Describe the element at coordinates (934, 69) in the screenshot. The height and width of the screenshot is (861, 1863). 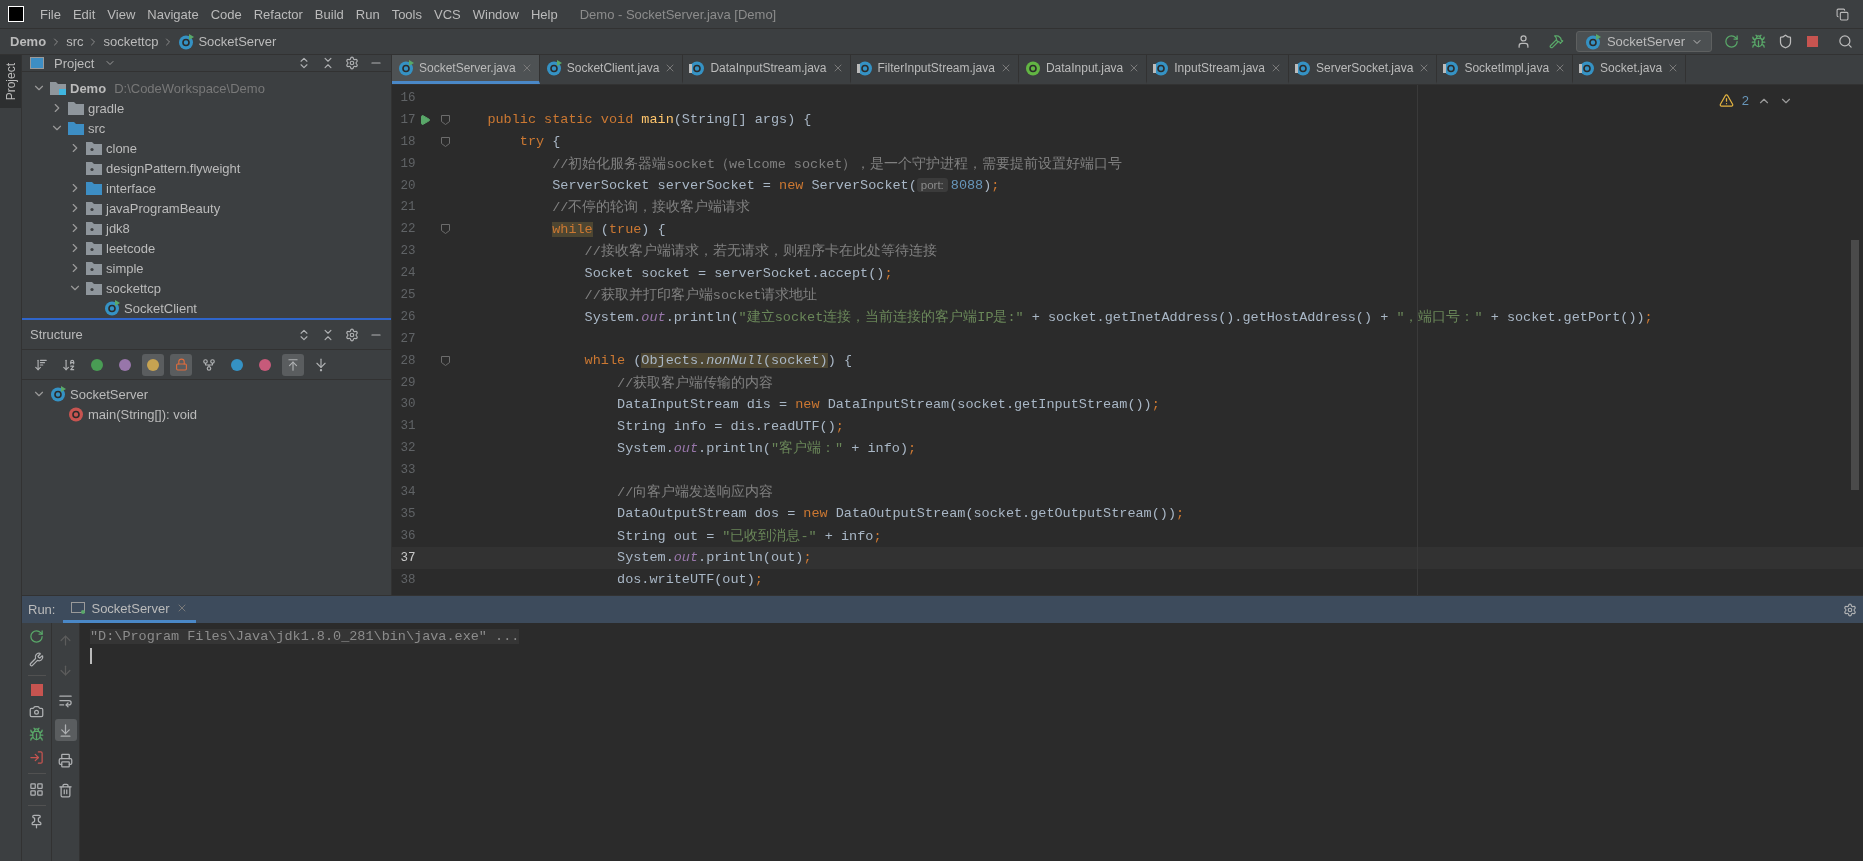
I see `editor-tab: FilterInputStream.java` at that location.